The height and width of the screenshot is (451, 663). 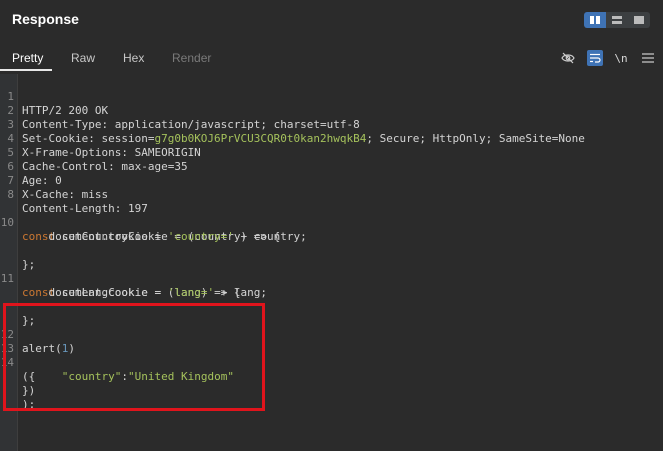 I want to click on tab-render: Render, so click(x=191, y=58).